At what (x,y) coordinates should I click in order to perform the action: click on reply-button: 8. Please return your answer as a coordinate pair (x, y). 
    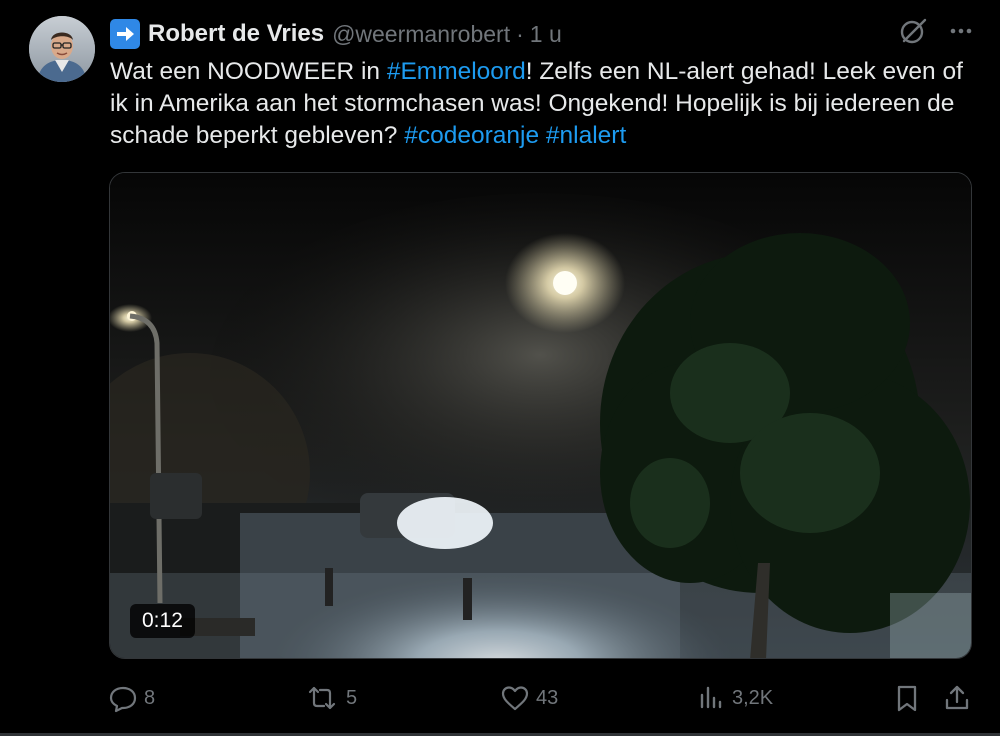
    Looking at the image, I should click on (131, 698).